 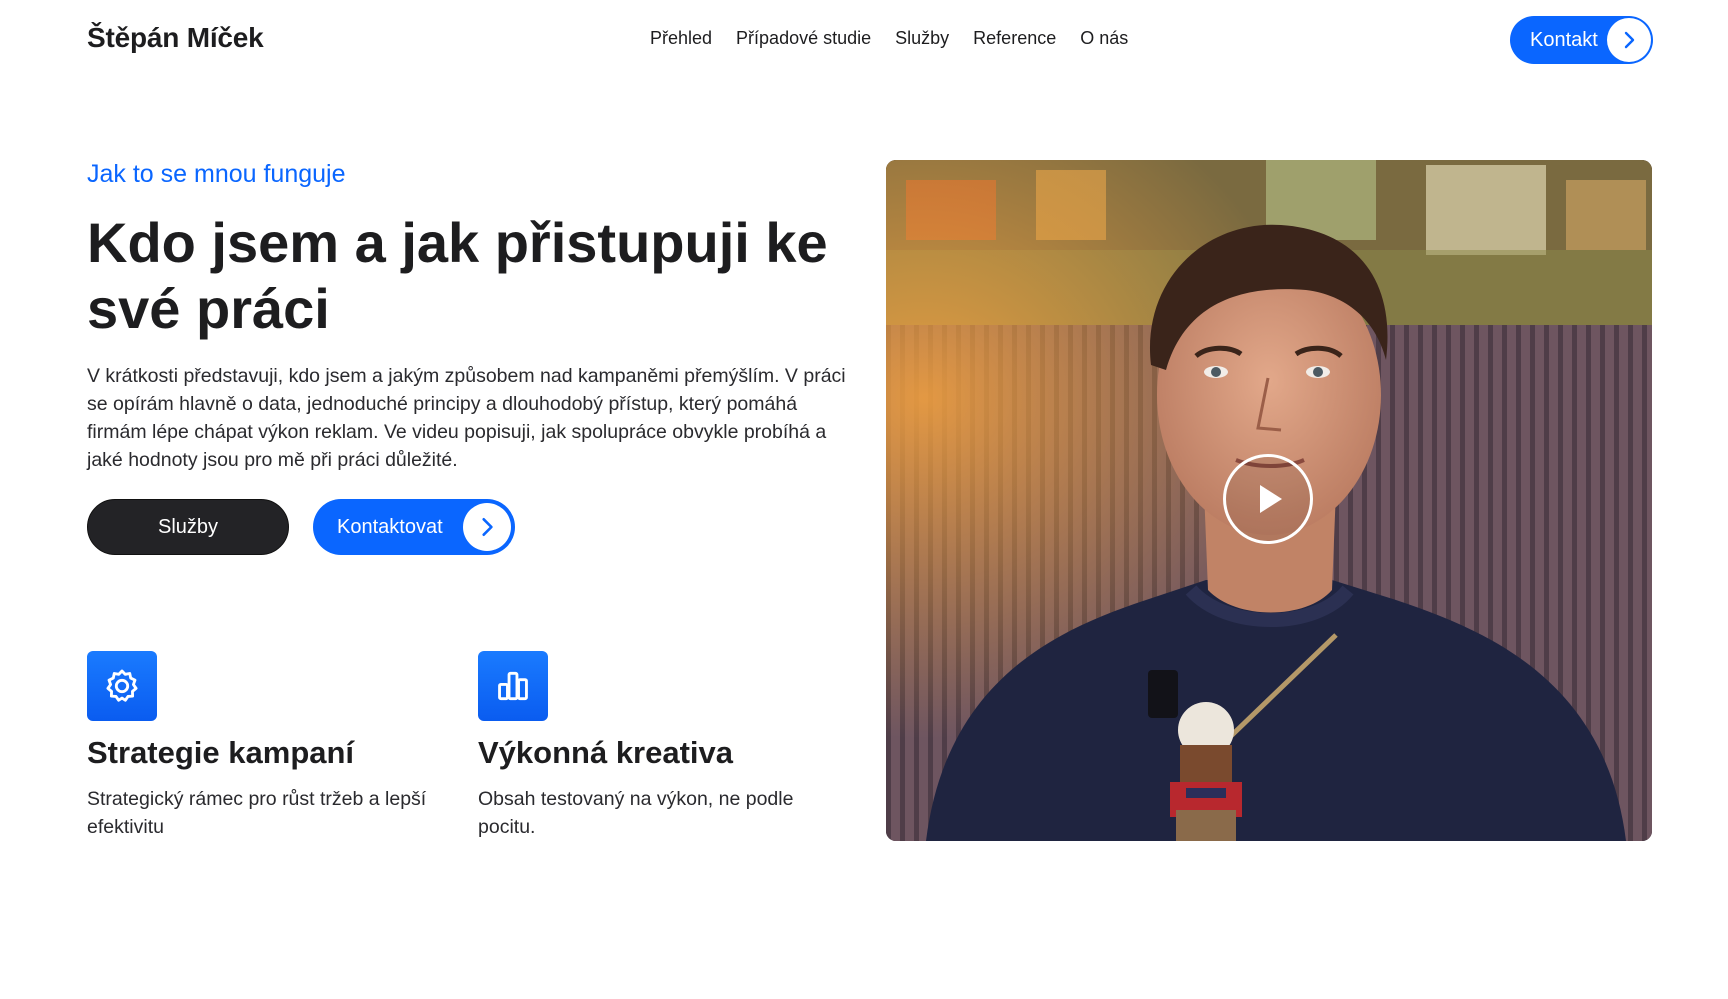 What do you see at coordinates (457, 275) in the screenshot?
I see `hero-title: Kdo jsem a jak přistupuji ke své práci` at bounding box center [457, 275].